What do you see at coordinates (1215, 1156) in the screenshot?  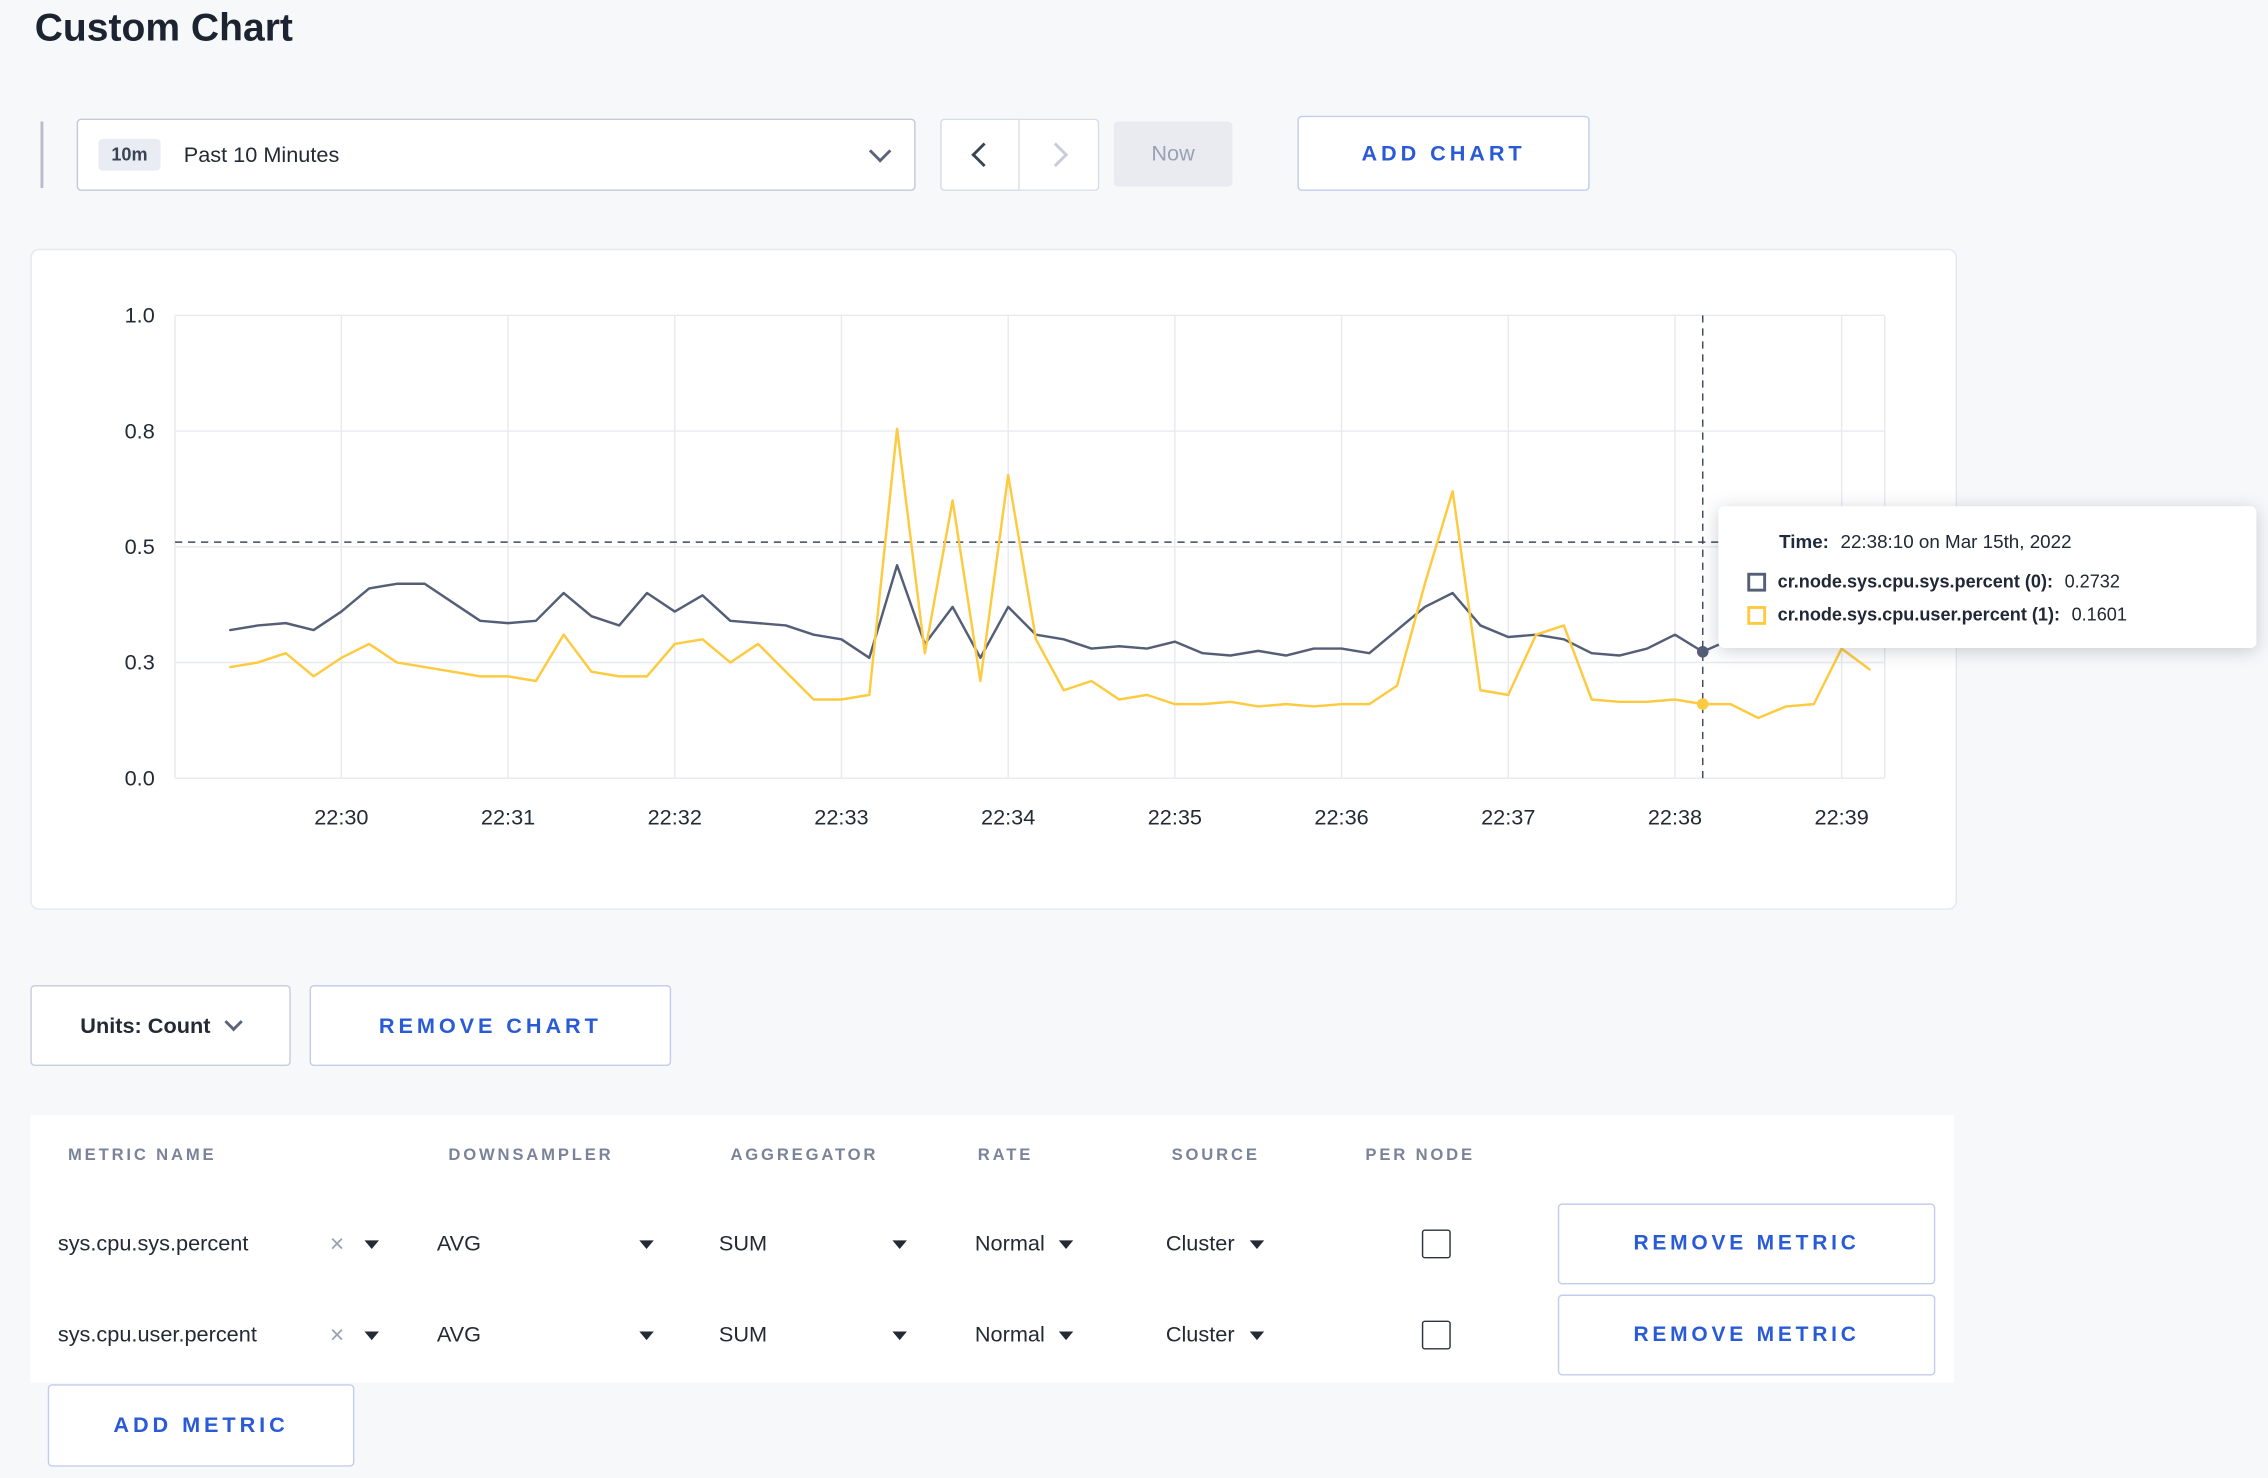 I see `col-header-source: SOURCE` at bounding box center [1215, 1156].